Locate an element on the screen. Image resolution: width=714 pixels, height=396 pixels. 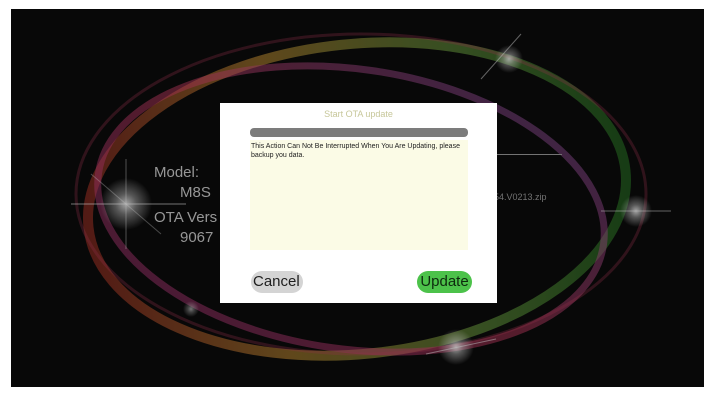
cancel-button: Cancel is located at coordinates (277, 282).